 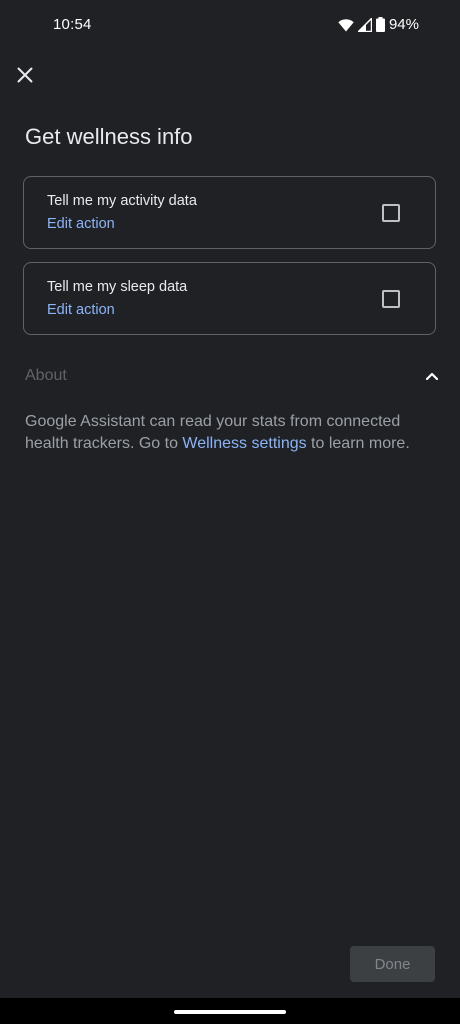 What do you see at coordinates (391, 299) in the screenshot?
I see `sleep-checkbox` at bounding box center [391, 299].